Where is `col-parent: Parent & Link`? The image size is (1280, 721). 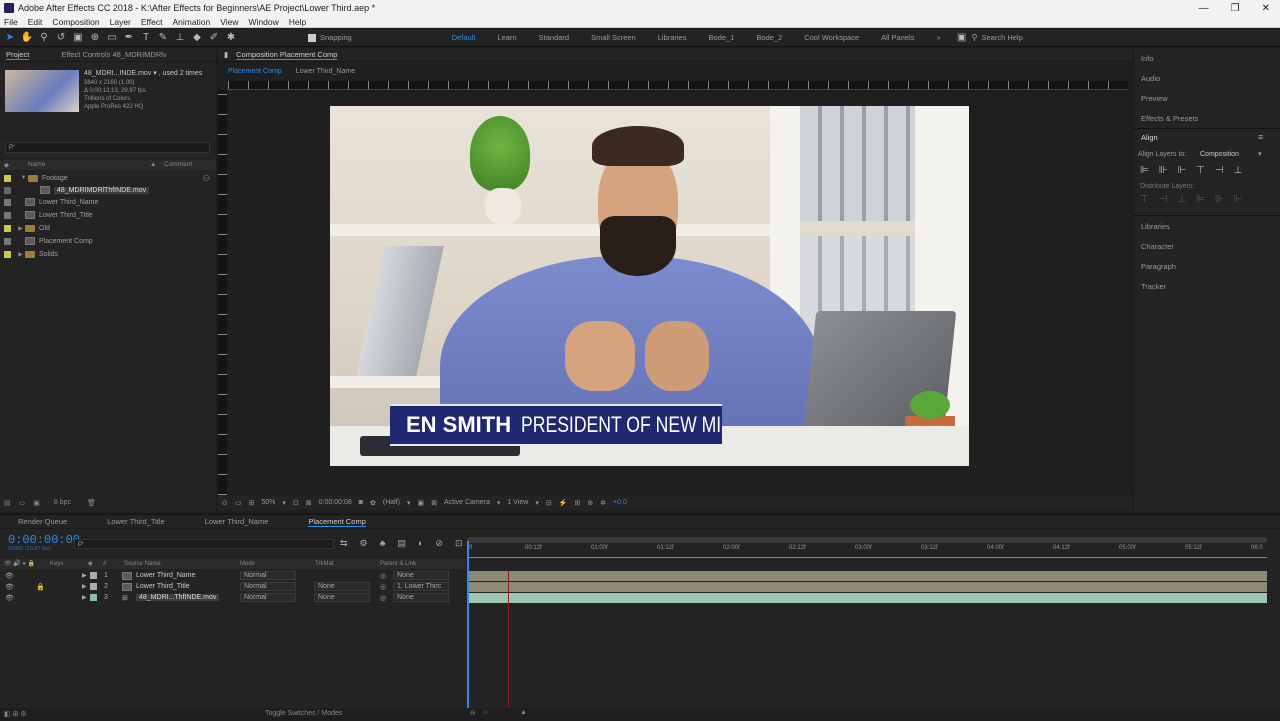
col-parent: Parent & Link is located at coordinates (398, 564).